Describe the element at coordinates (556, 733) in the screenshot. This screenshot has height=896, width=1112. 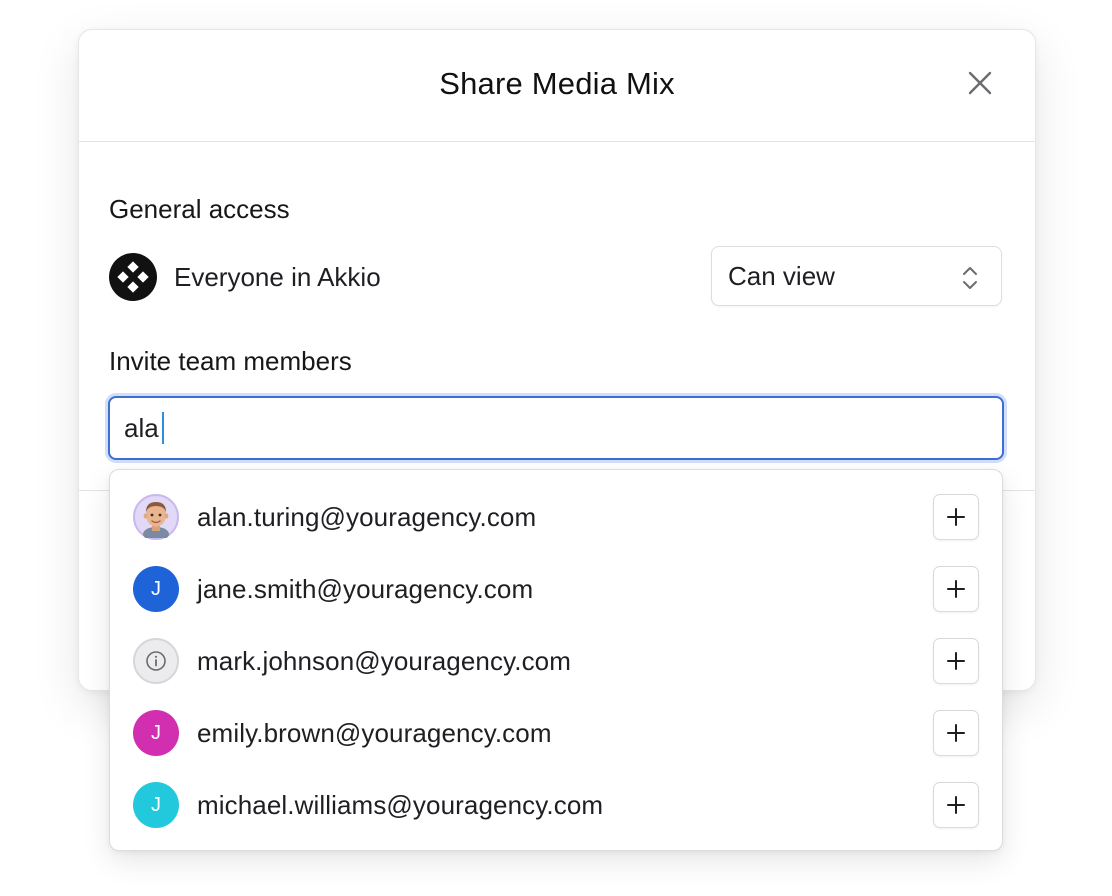
I see `suggestion-row: J emily.brown@youragency.com` at that location.